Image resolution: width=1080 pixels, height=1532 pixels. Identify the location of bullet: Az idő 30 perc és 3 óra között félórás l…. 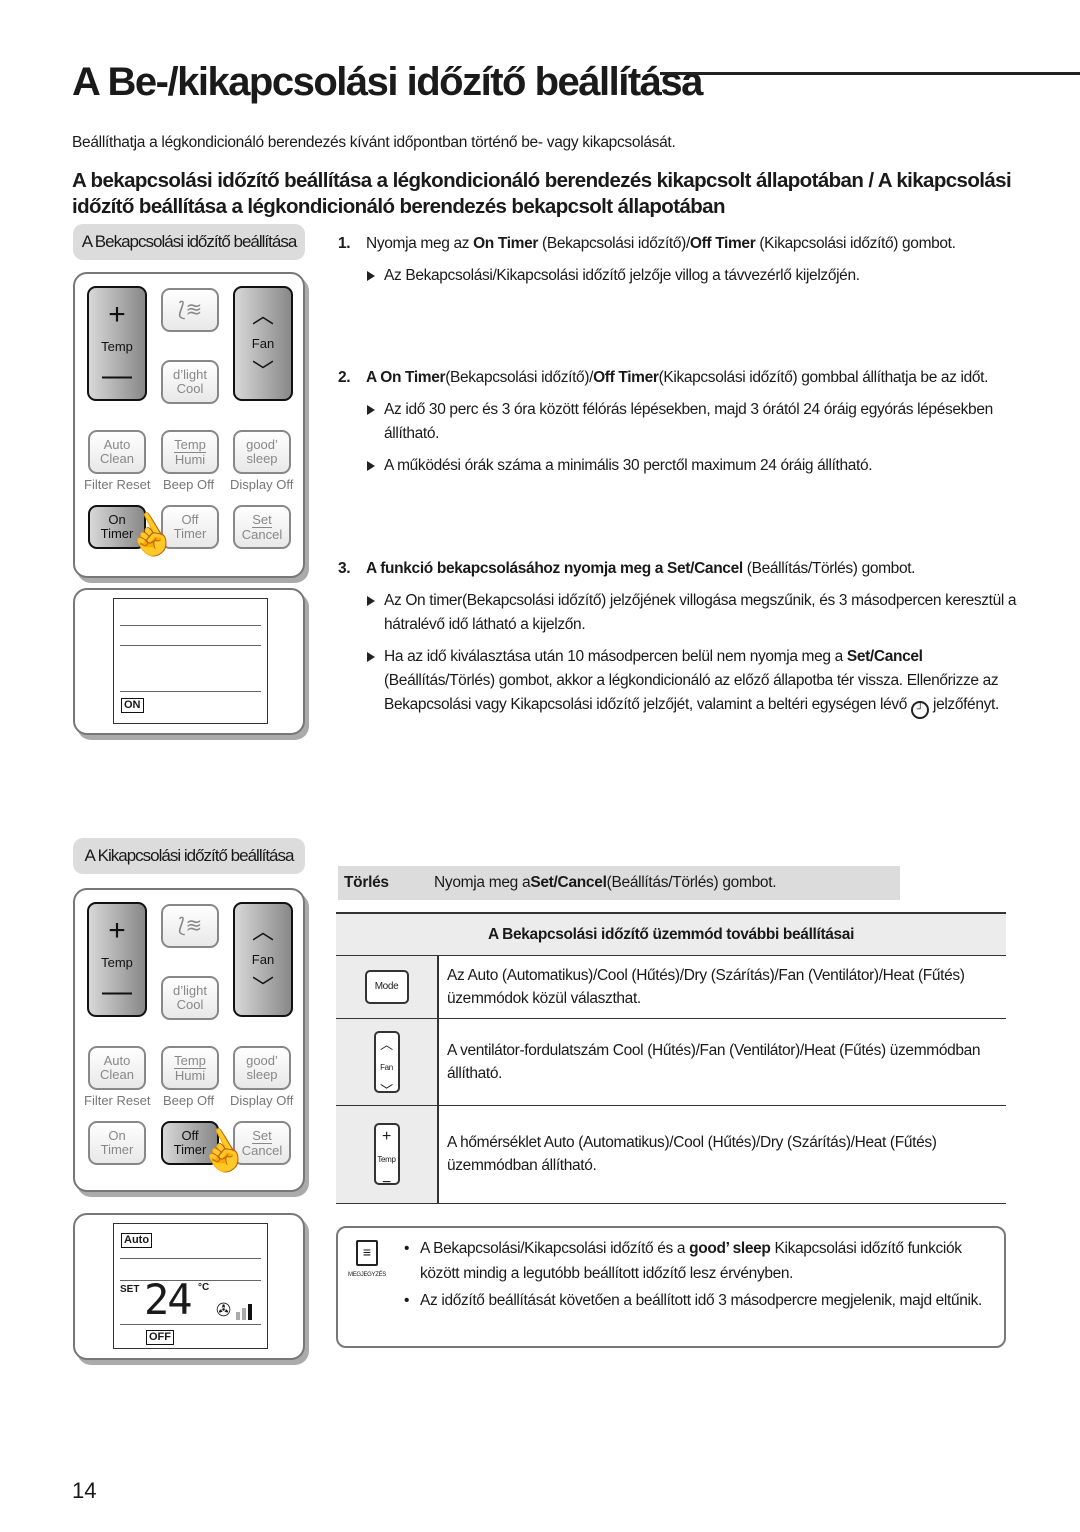
(678, 422).